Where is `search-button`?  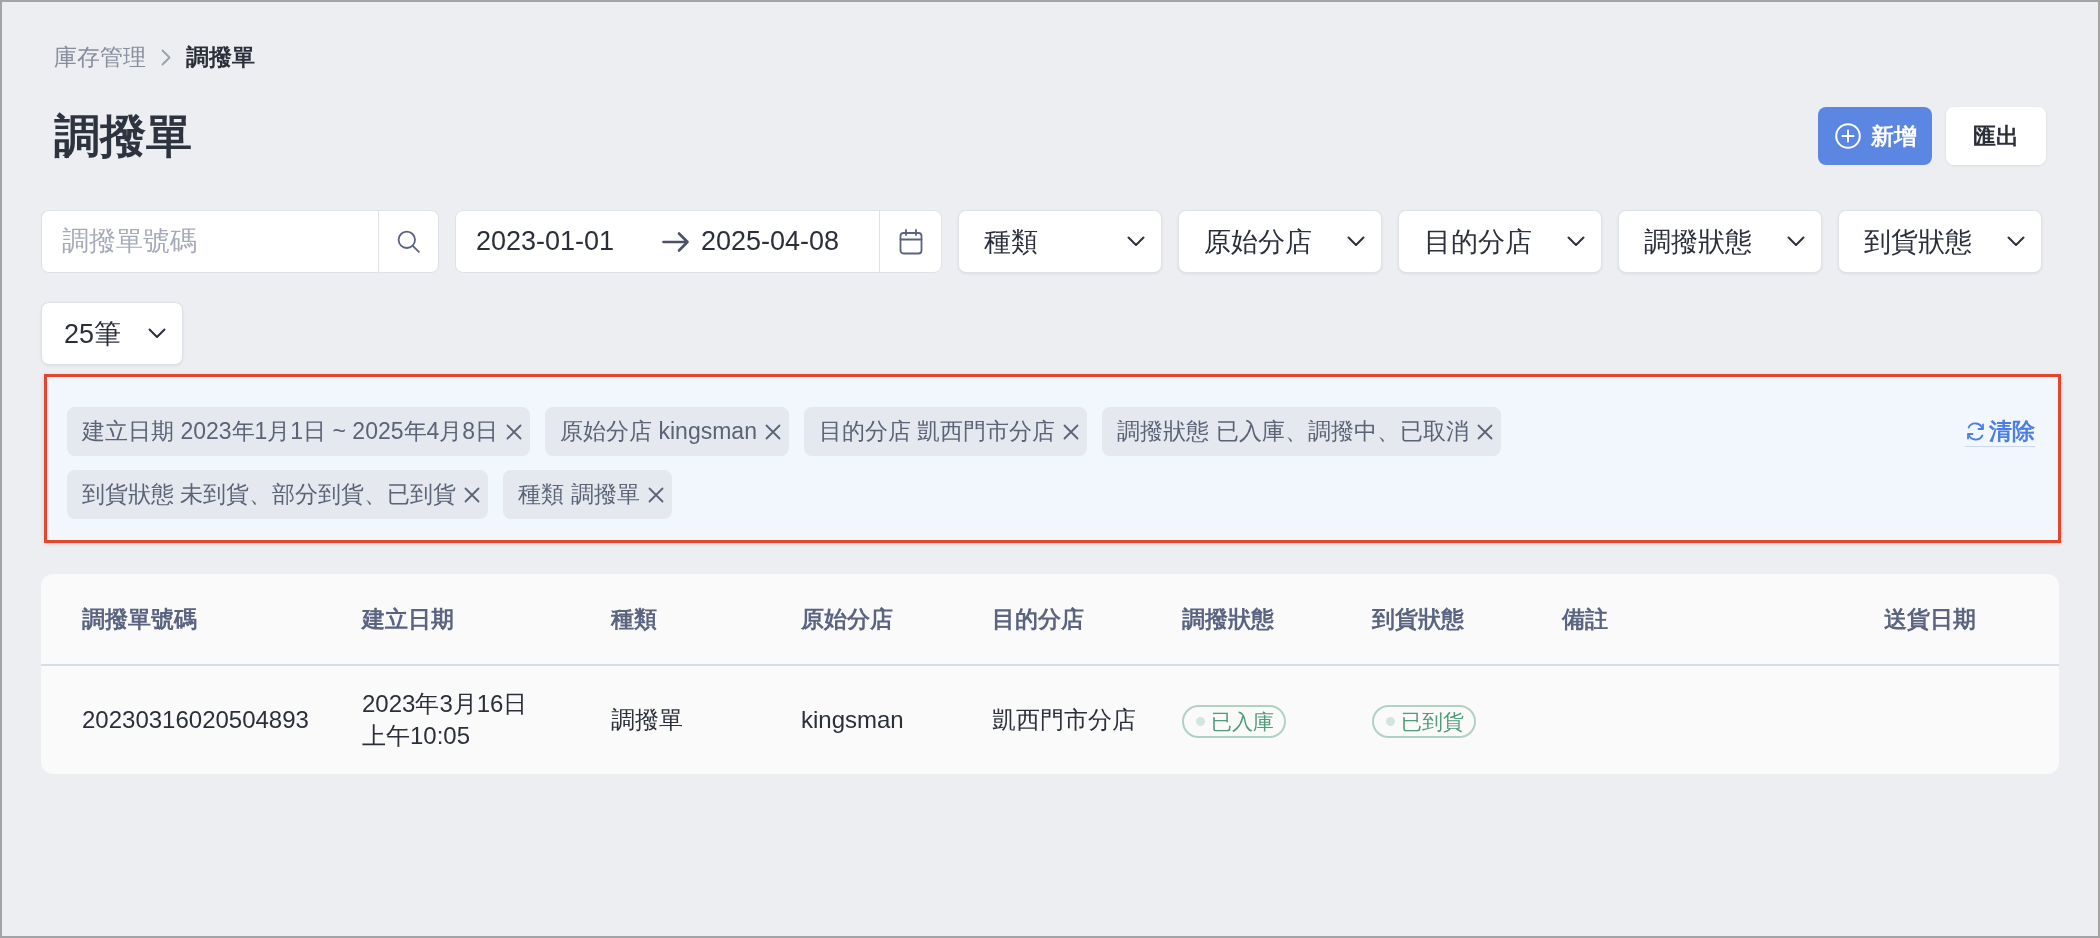 search-button is located at coordinates (408, 241).